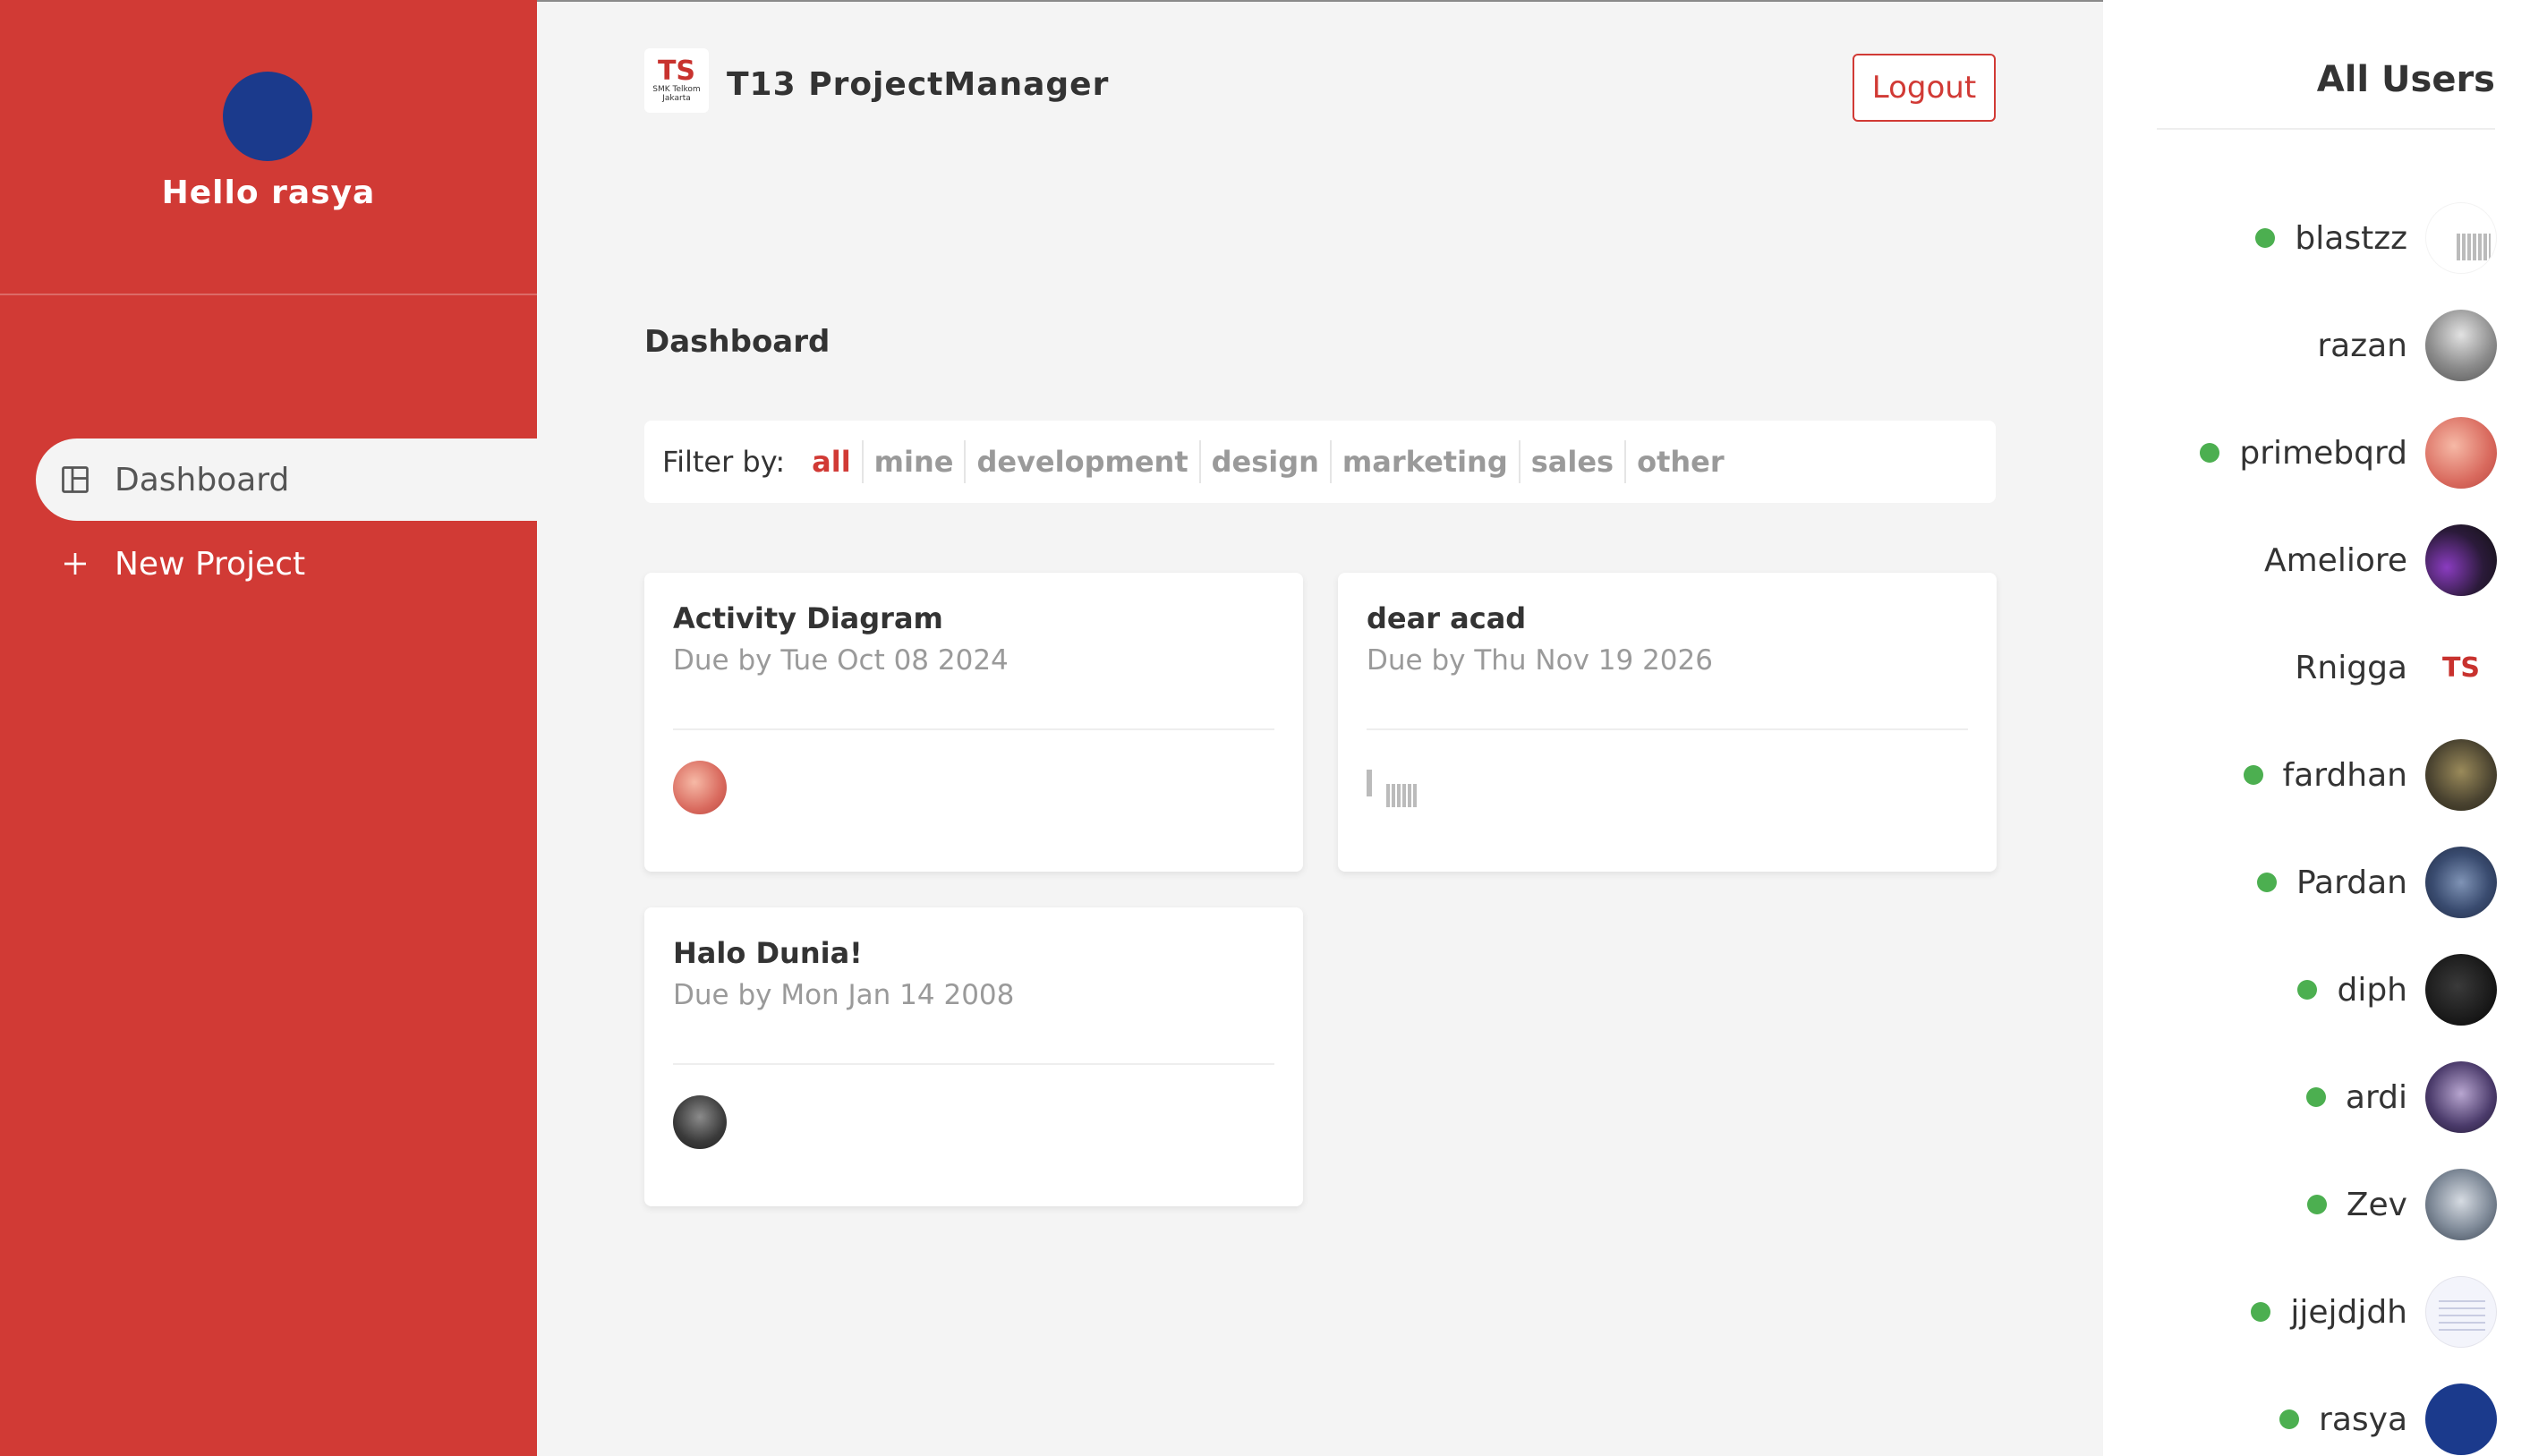  What do you see at coordinates (2405, 79) in the screenshot?
I see `users-panel-title: All Users` at bounding box center [2405, 79].